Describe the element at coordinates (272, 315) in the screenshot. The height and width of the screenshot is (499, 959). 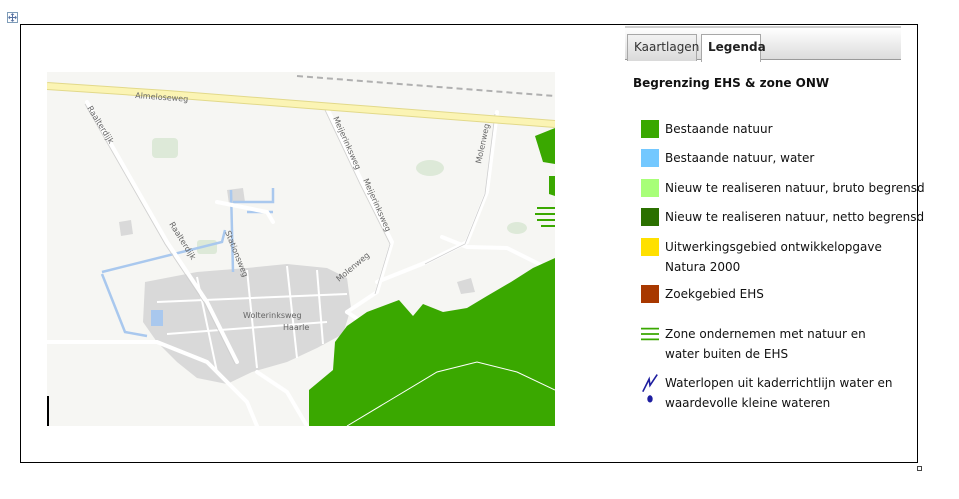
I see `label-wolterinksweg: Wolterinksweg` at that location.